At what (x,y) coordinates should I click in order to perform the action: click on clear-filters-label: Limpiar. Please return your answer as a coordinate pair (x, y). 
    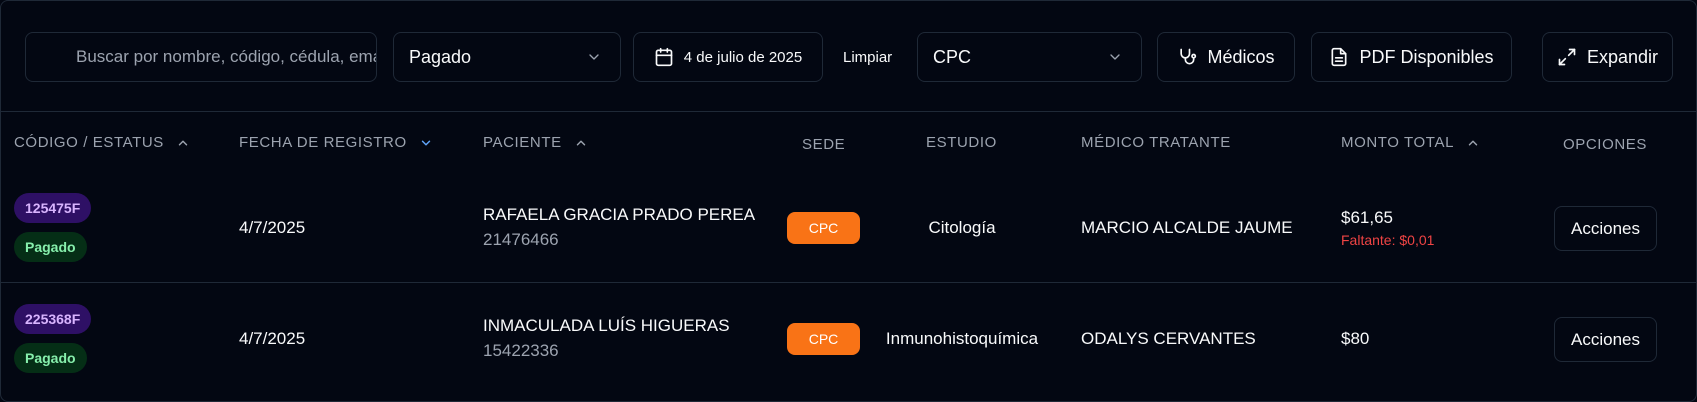
    Looking at the image, I should click on (868, 57).